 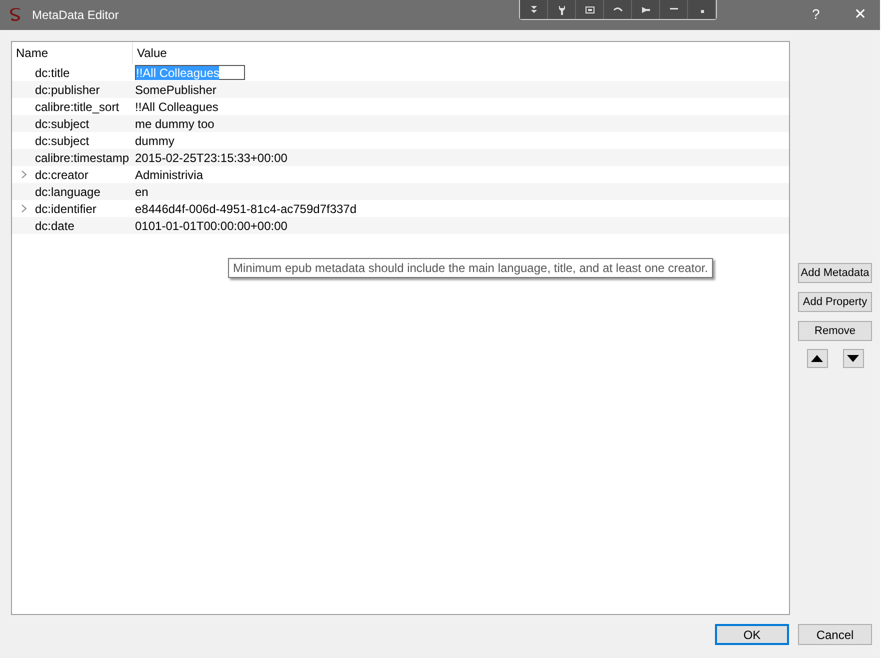 What do you see at coordinates (835, 634) in the screenshot?
I see `cancel-button: Cancel` at bounding box center [835, 634].